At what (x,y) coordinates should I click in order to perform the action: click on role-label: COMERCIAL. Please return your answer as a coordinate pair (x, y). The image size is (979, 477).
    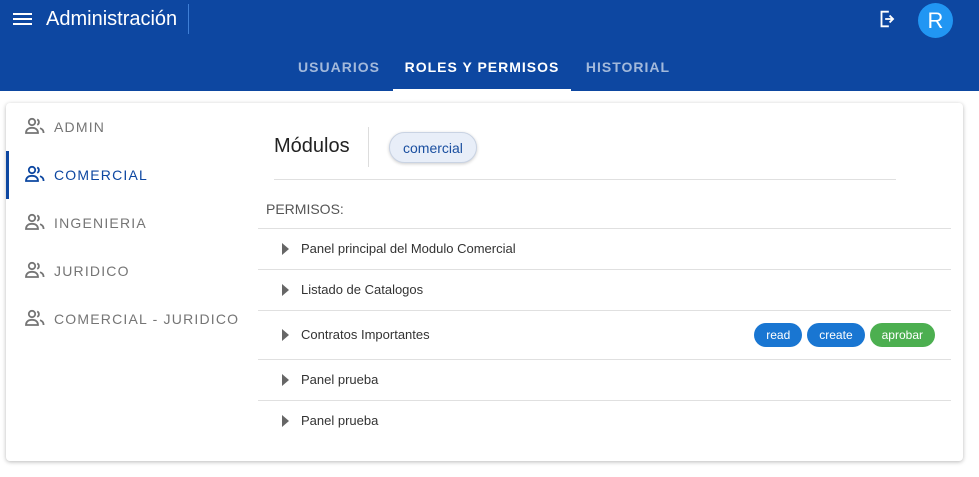
    Looking at the image, I should click on (101, 175).